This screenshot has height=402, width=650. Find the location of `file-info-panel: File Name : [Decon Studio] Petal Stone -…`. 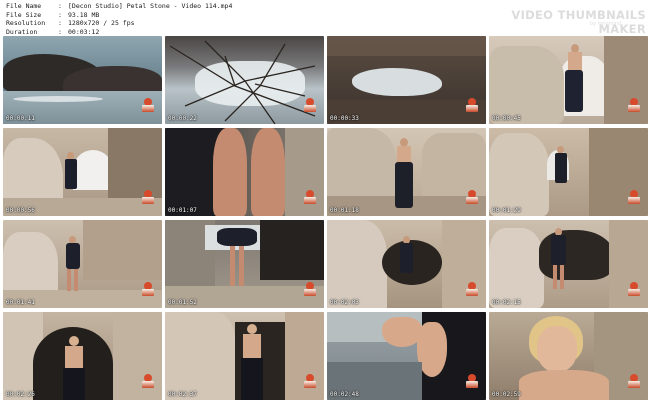

file-info-panel: File Name : [Decon Studio] Petal Stone -… is located at coordinates (119, 19).